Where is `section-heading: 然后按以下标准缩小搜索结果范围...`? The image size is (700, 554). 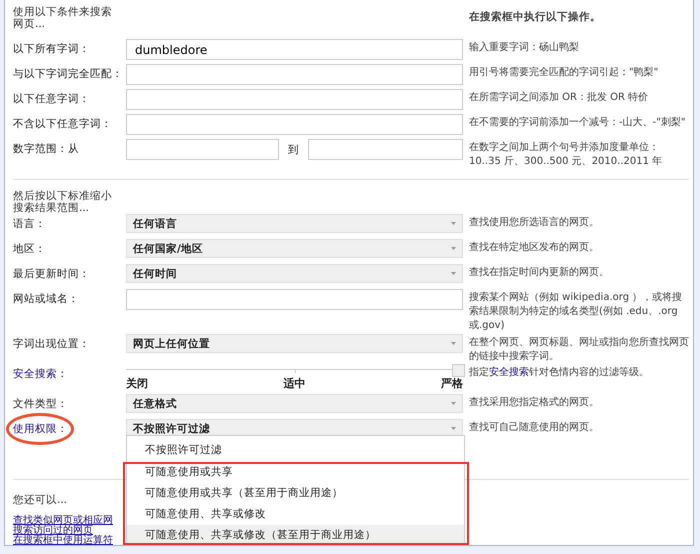
section-heading: 然后按以下标准缩小搜索结果范围... is located at coordinates (63, 202).